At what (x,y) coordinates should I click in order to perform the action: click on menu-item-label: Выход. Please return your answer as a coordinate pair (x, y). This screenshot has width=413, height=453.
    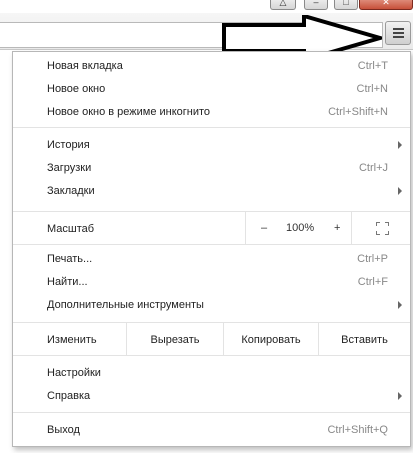
    Looking at the image, I should click on (63, 430).